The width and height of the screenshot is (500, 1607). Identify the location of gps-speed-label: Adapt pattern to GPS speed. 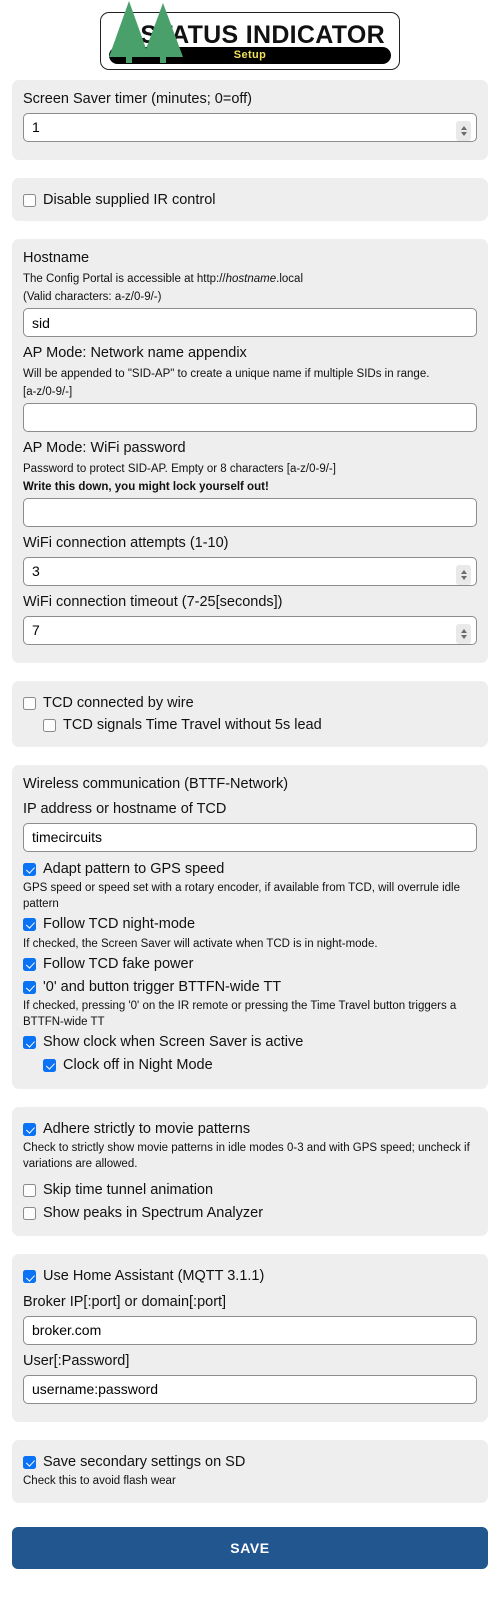
(134, 868).